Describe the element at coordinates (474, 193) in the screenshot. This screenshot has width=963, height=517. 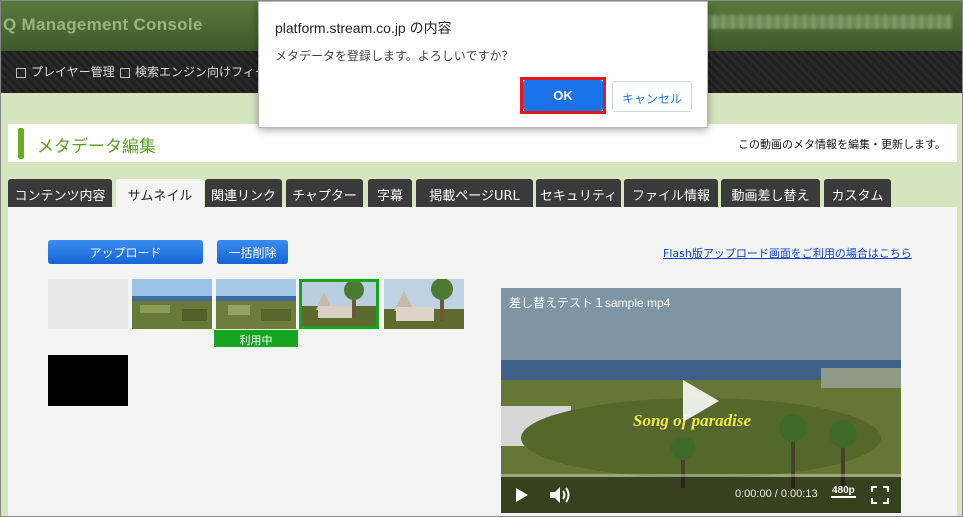
I see `tab-page-url: 掲載ページURL` at that location.